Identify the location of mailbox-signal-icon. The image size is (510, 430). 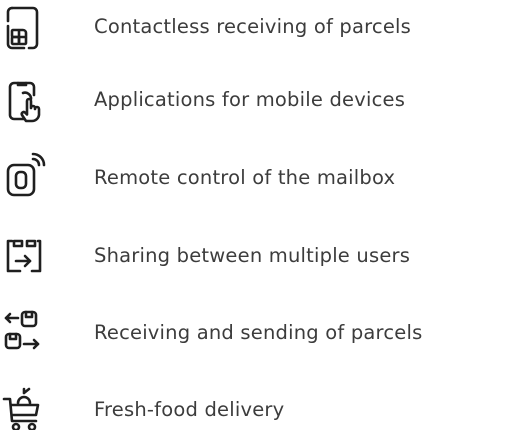
(24, 181).